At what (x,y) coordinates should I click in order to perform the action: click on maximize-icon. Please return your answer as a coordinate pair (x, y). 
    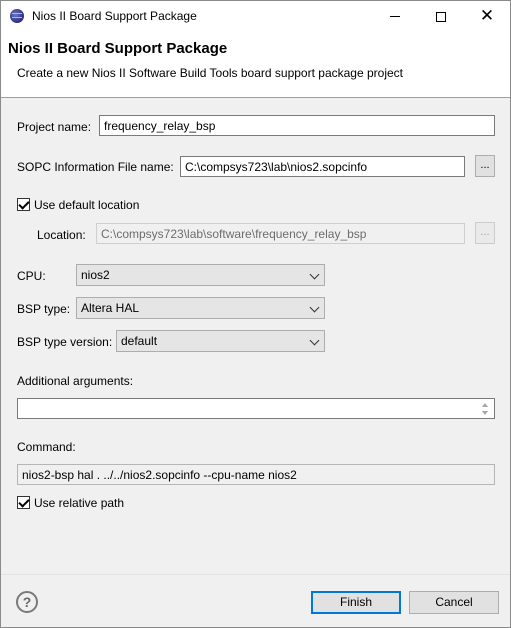
    Looking at the image, I should click on (441, 16).